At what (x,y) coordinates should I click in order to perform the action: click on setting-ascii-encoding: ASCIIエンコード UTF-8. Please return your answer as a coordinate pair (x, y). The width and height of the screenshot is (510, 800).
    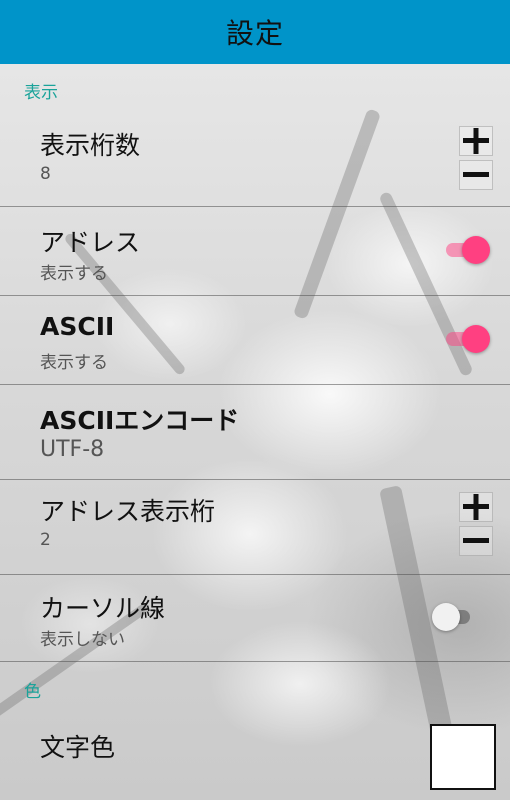
    Looking at the image, I should click on (255, 432).